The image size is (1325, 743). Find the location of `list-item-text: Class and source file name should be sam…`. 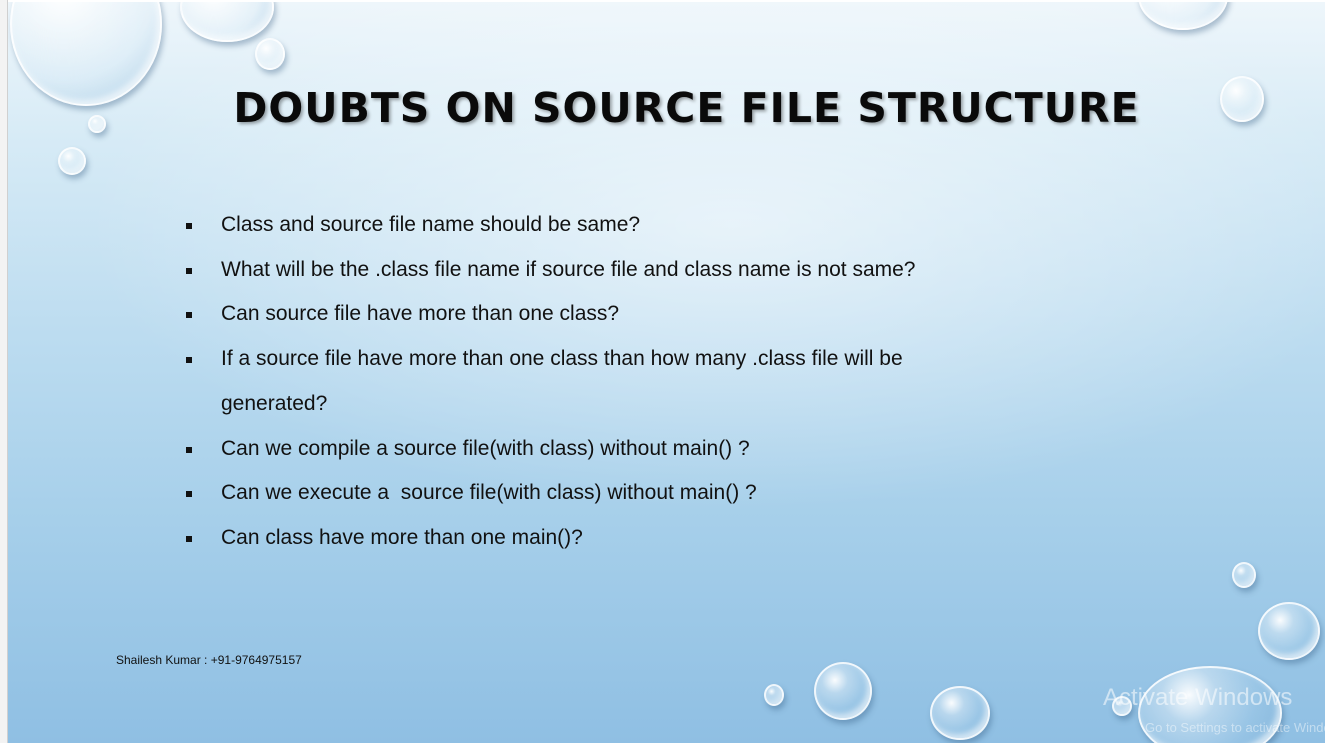

list-item-text: Class and source file name should be sam… is located at coordinates (431, 224).